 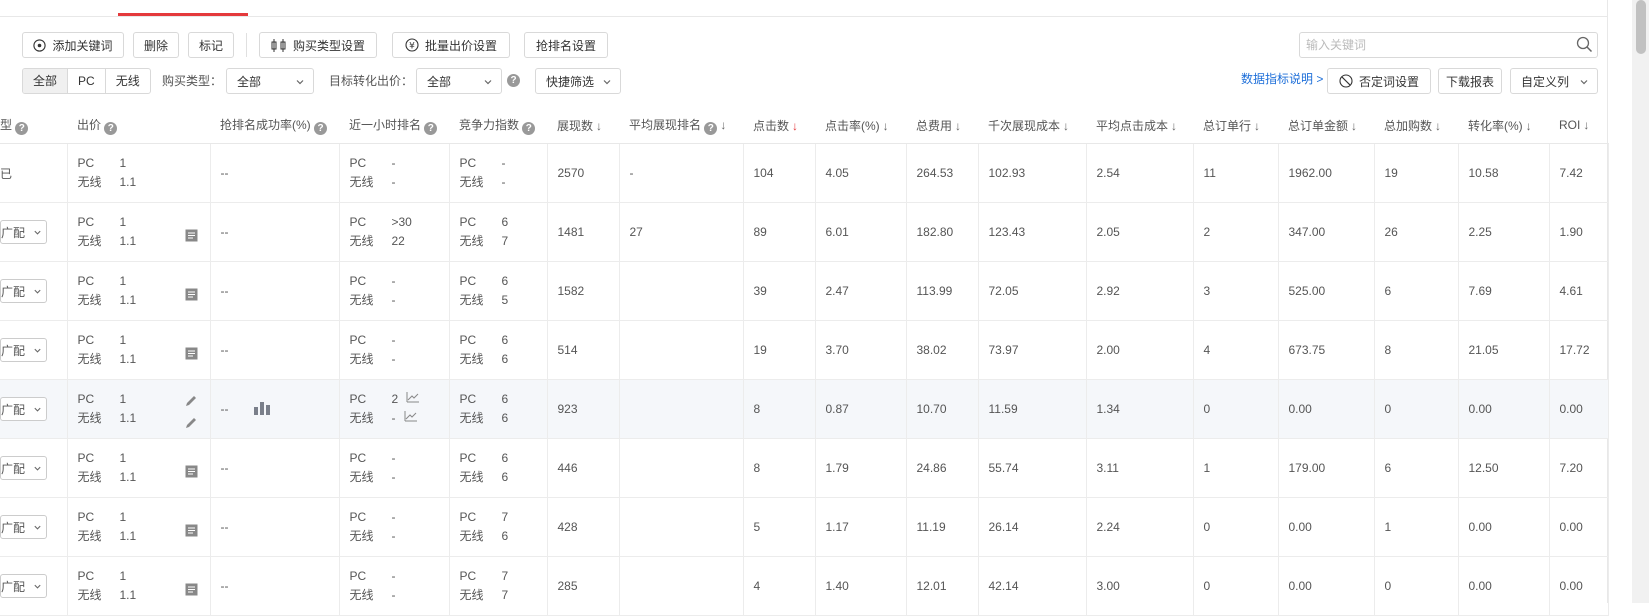 What do you see at coordinates (1032, 125) in the screenshot?
I see `col-header-cpm: 千次展现成本 ↓` at bounding box center [1032, 125].